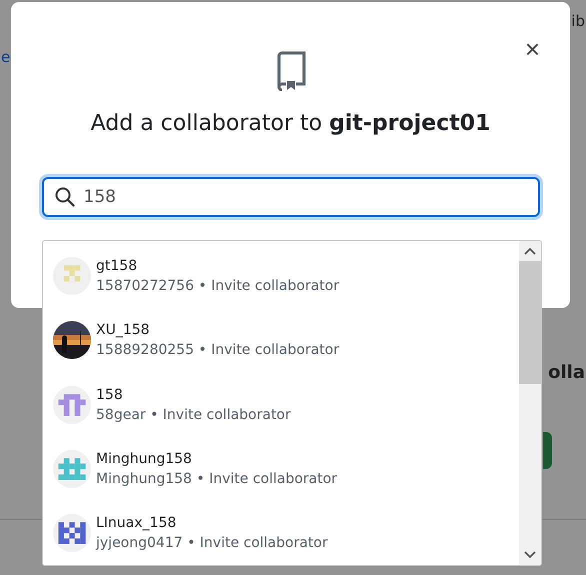  I want to click on user-option: Minghung158 Minghung158 • Invite collaborator, so click(281, 468).